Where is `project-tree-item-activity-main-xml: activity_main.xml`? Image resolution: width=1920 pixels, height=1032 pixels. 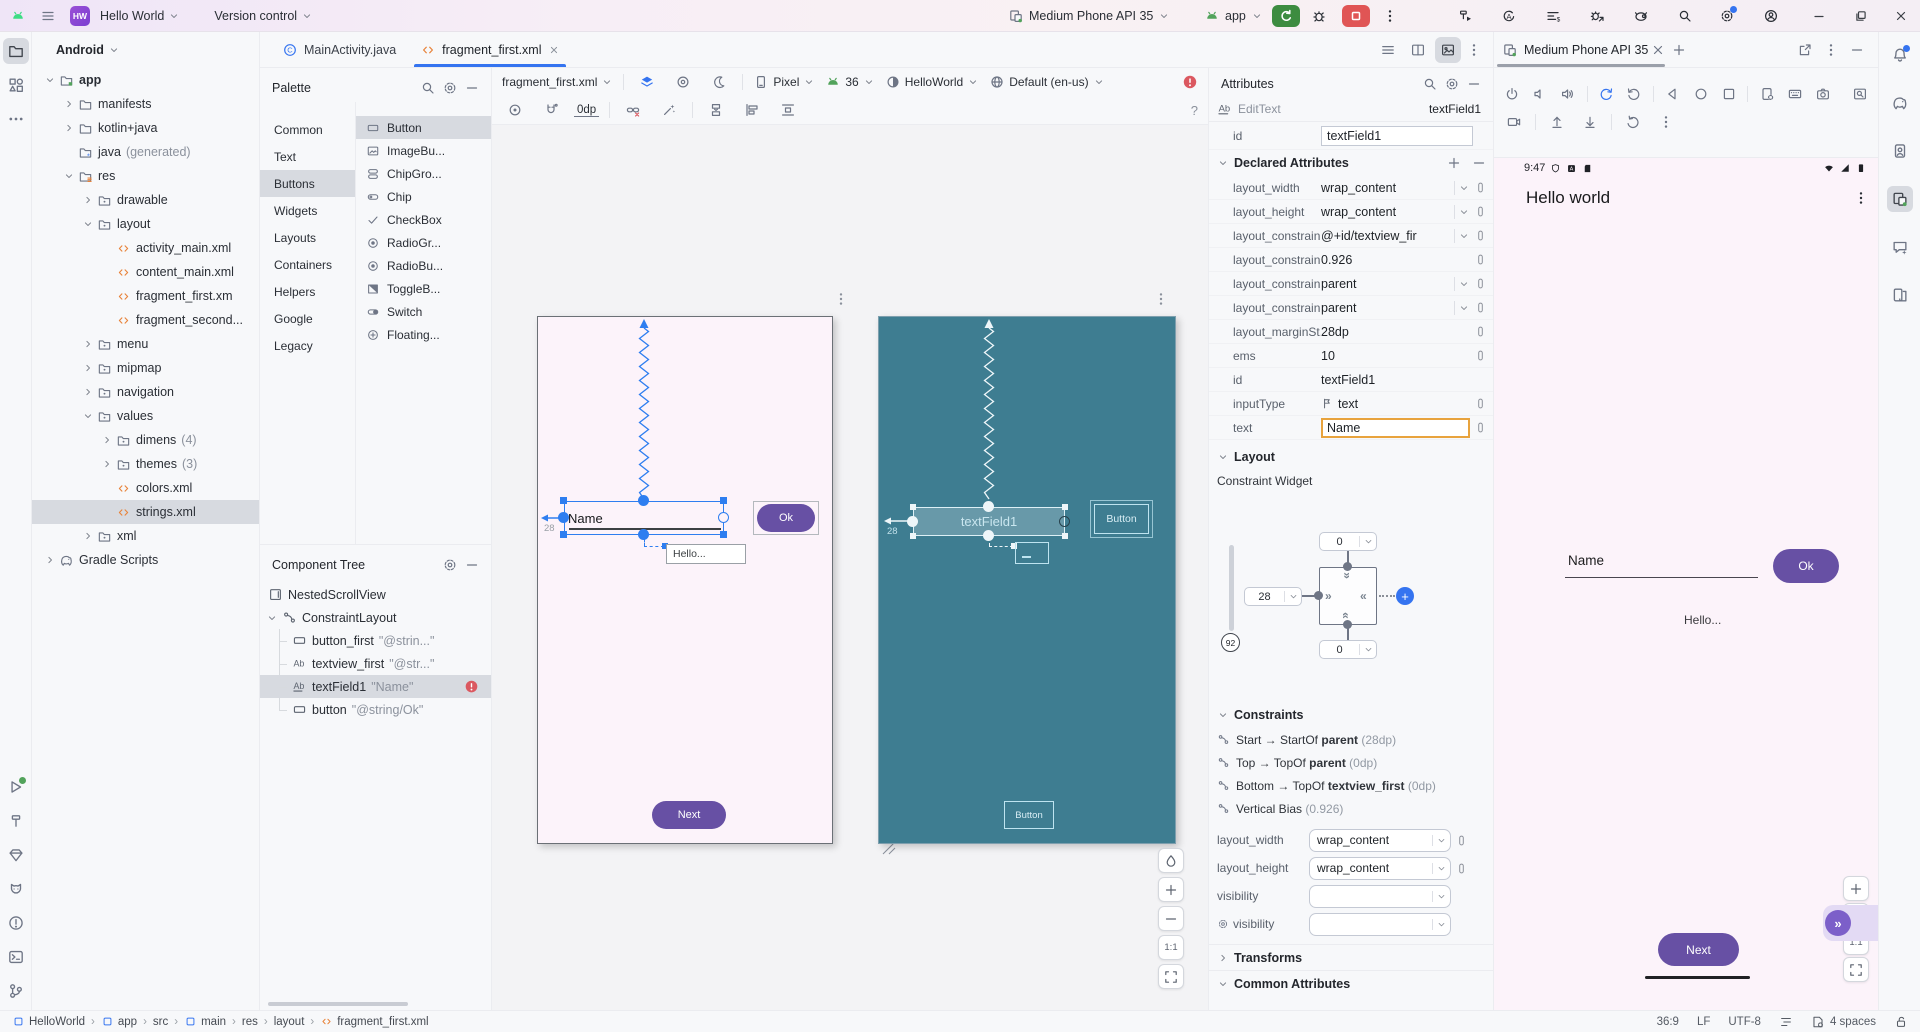 project-tree-item-activity-main-xml: activity_main.xml is located at coordinates (145, 248).